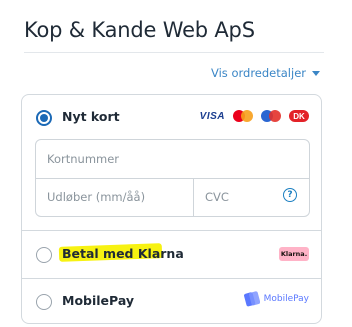 The image size is (352, 327). Describe the element at coordinates (123, 253) in the screenshot. I see `klarna-option-label: Betal med Klarna` at that location.